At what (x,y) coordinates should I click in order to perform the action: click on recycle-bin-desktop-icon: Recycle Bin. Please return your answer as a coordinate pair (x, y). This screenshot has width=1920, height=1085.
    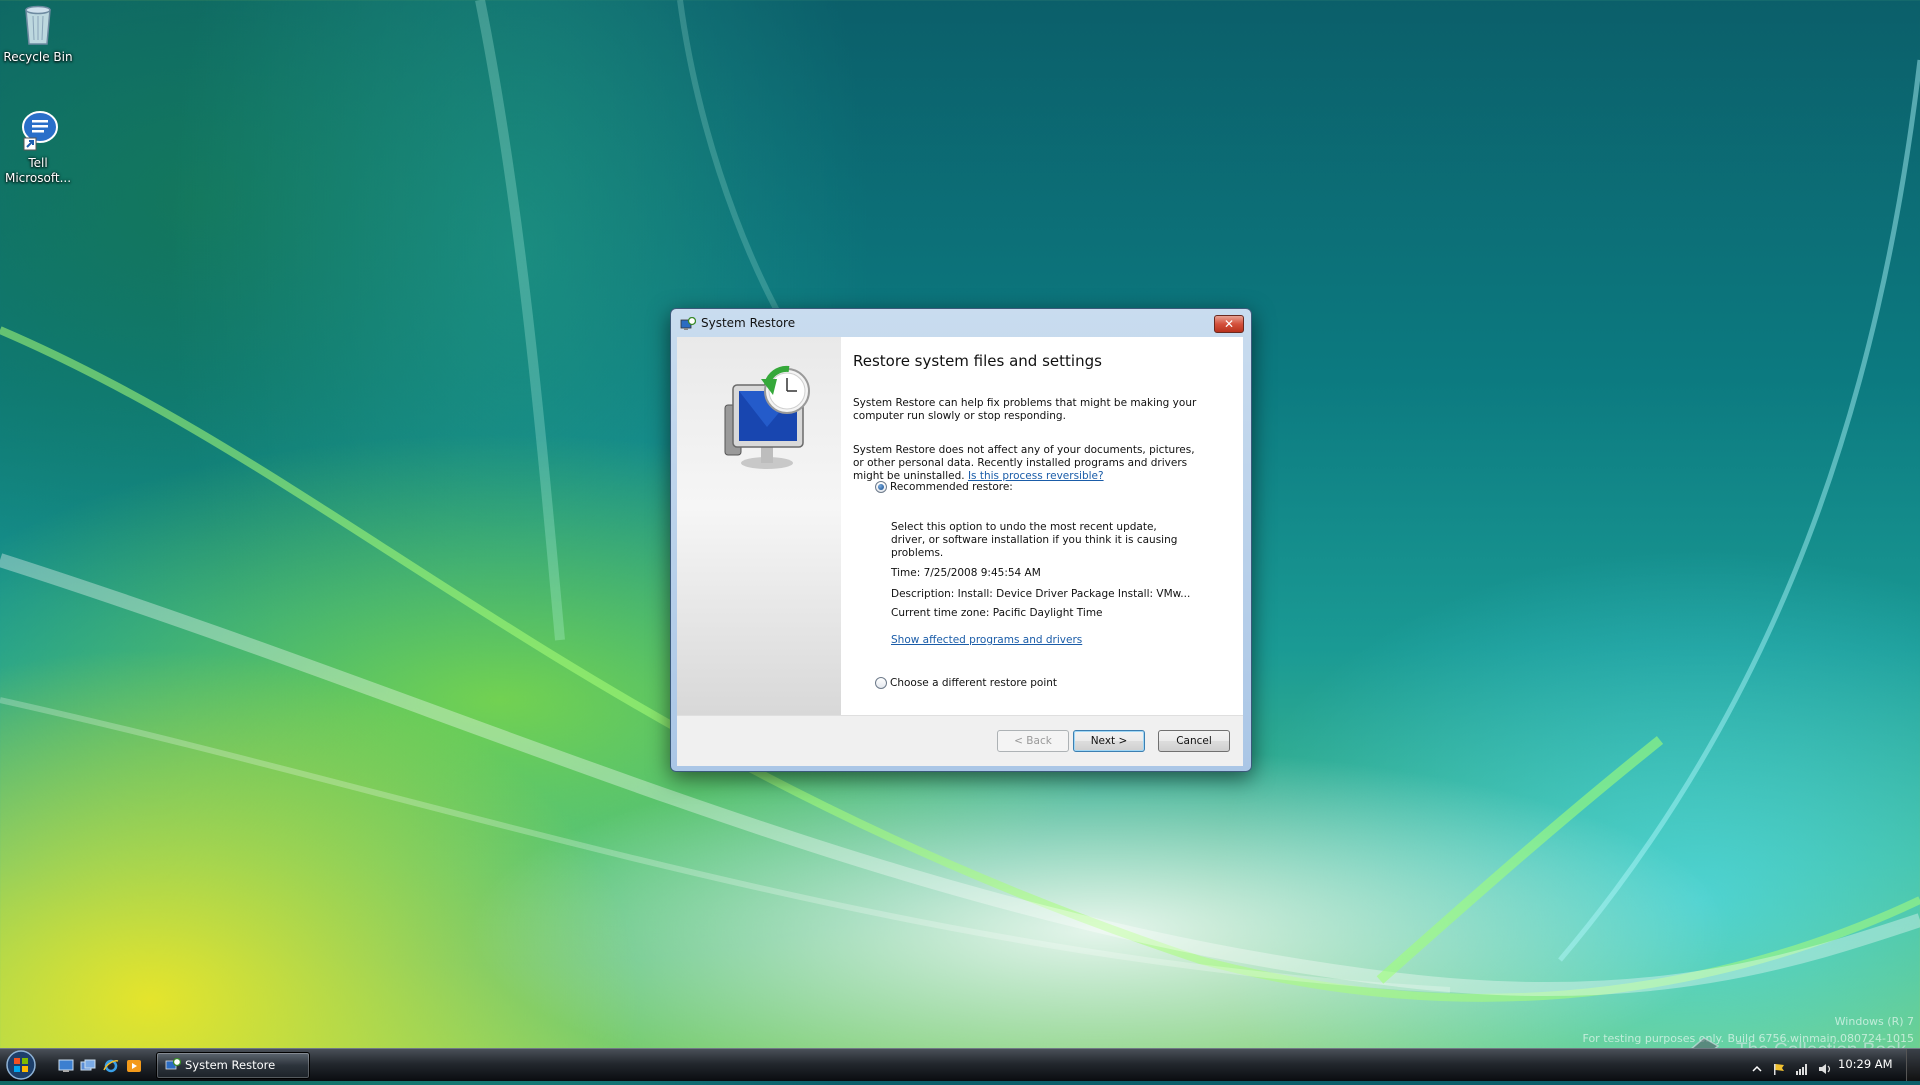
    Looking at the image, I should click on (38, 33).